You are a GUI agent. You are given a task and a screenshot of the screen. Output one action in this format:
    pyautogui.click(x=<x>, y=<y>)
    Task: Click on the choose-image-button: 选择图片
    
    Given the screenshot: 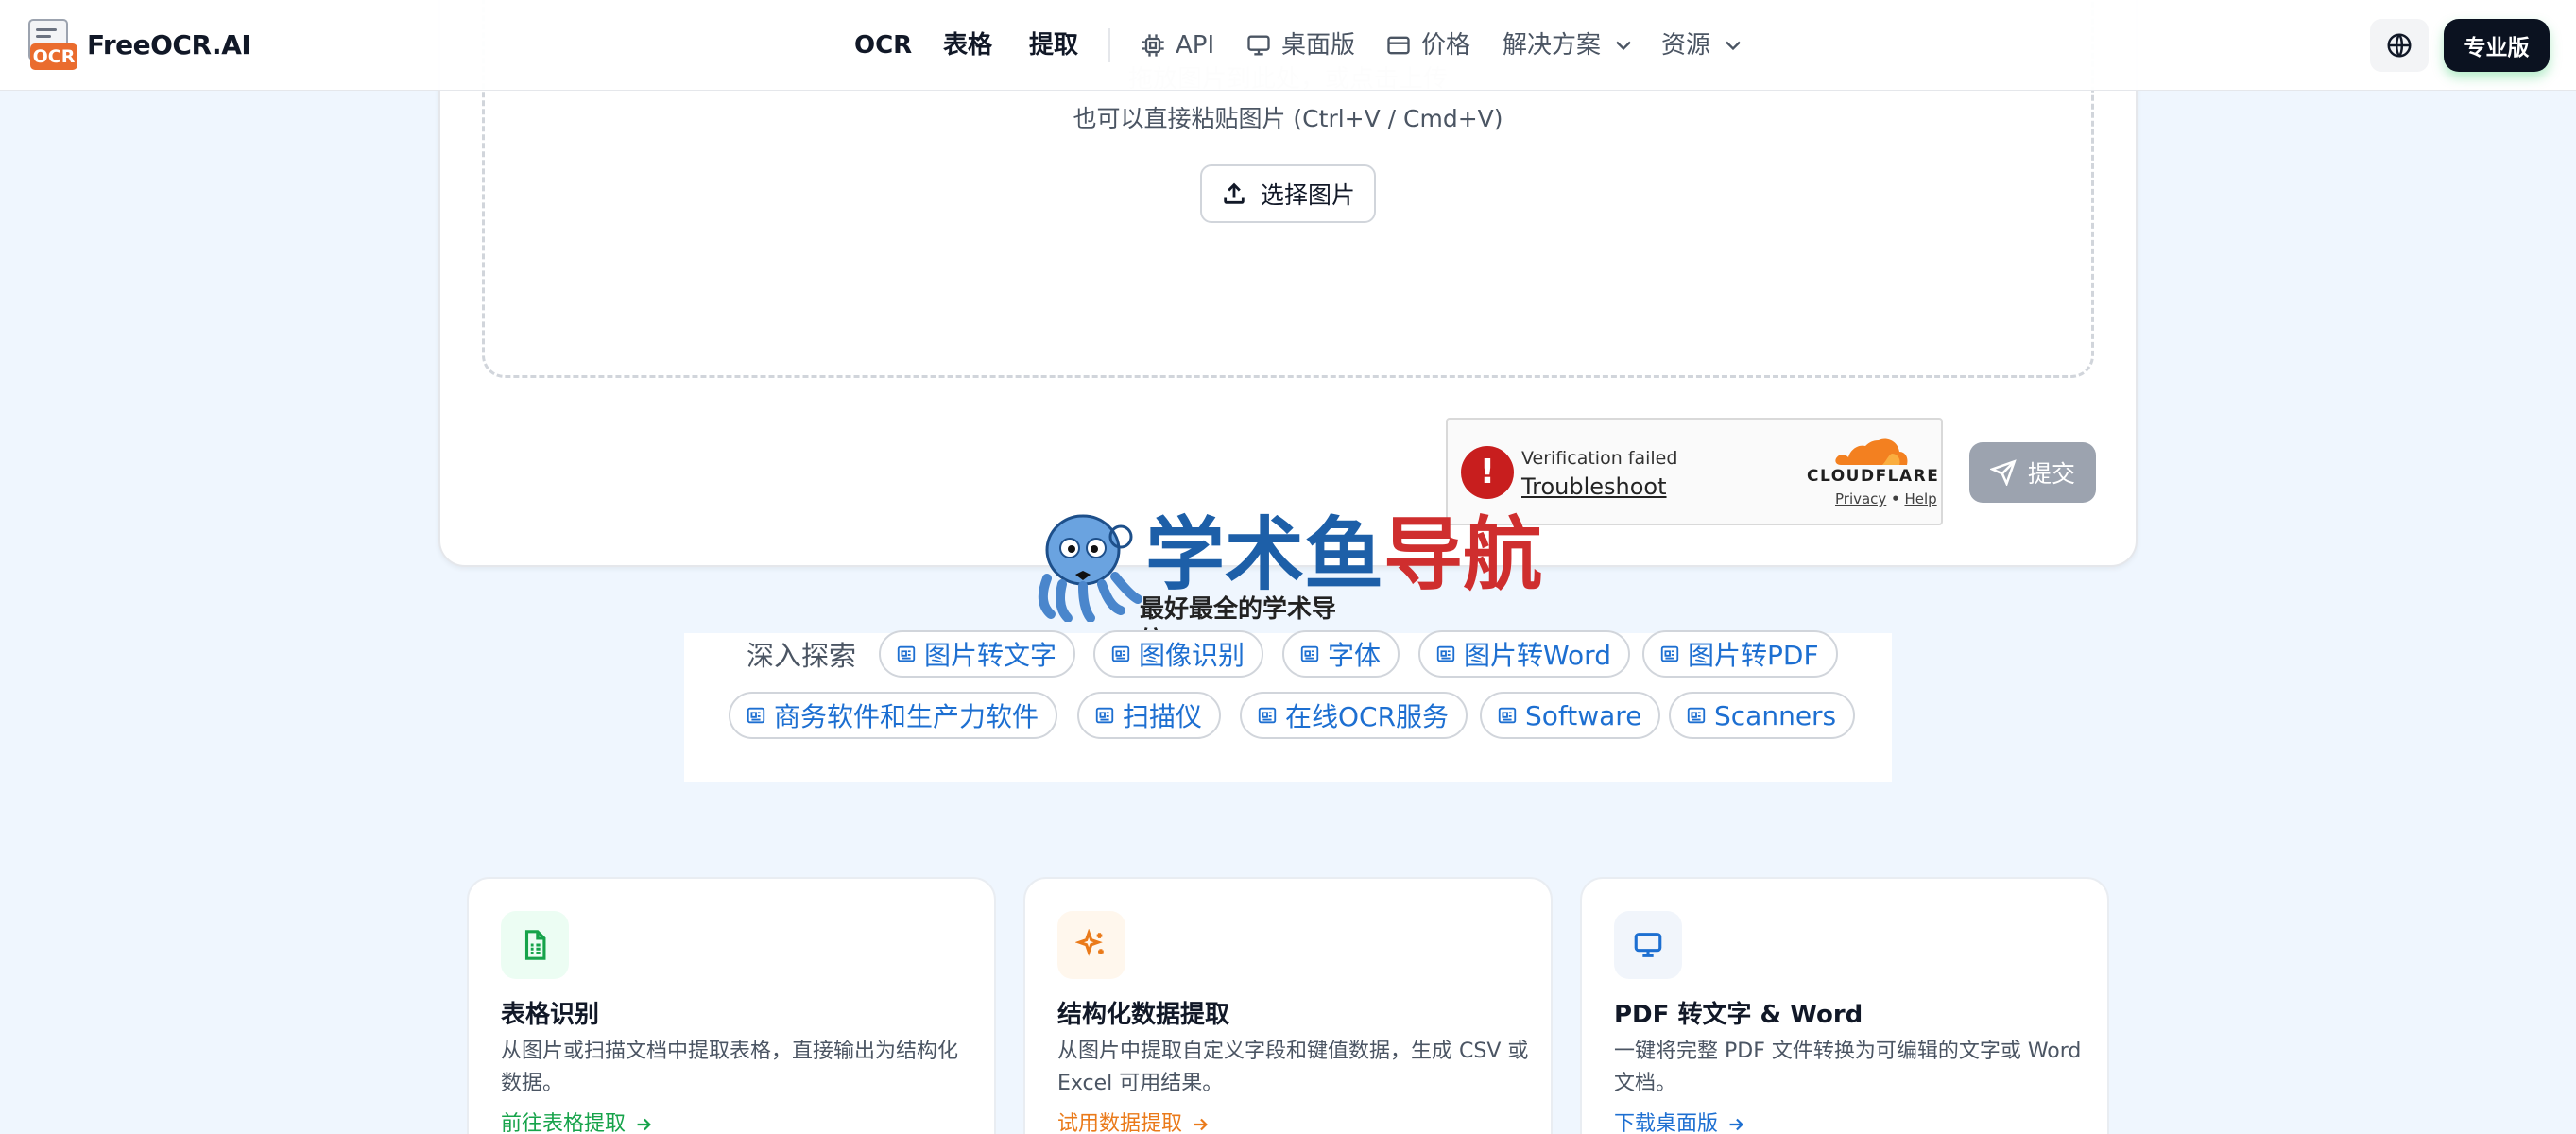 What is the action you would take?
    pyautogui.click(x=1288, y=193)
    